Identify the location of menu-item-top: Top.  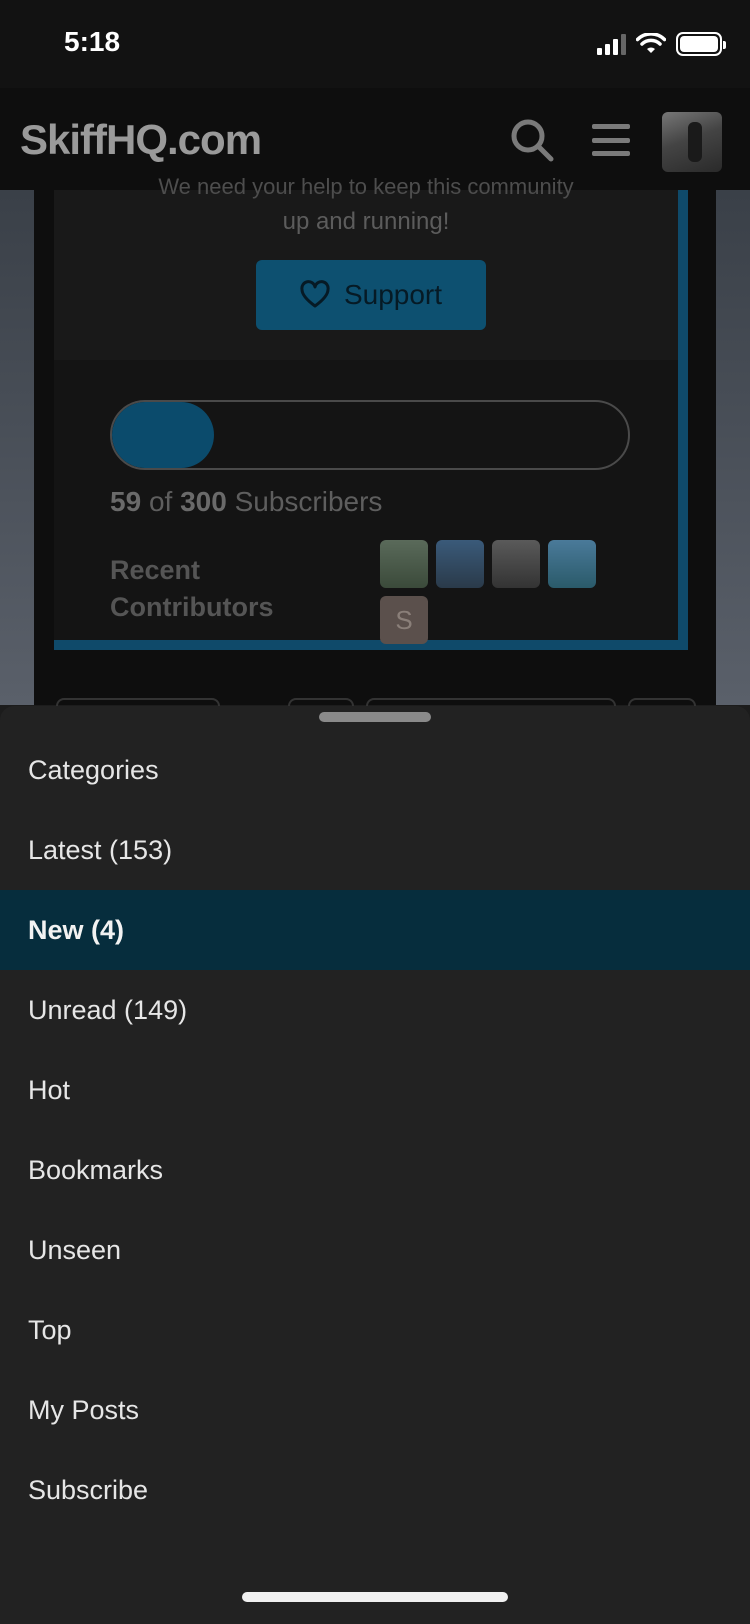
(375, 1330).